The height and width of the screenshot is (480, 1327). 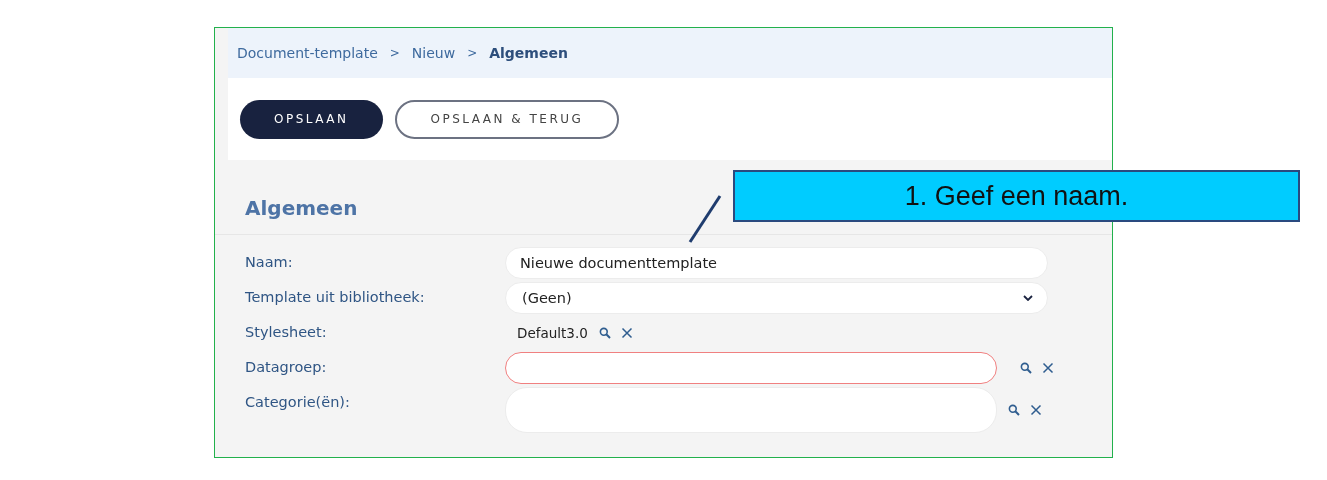 I want to click on save-button: OPSLAAN, so click(x=311, y=119).